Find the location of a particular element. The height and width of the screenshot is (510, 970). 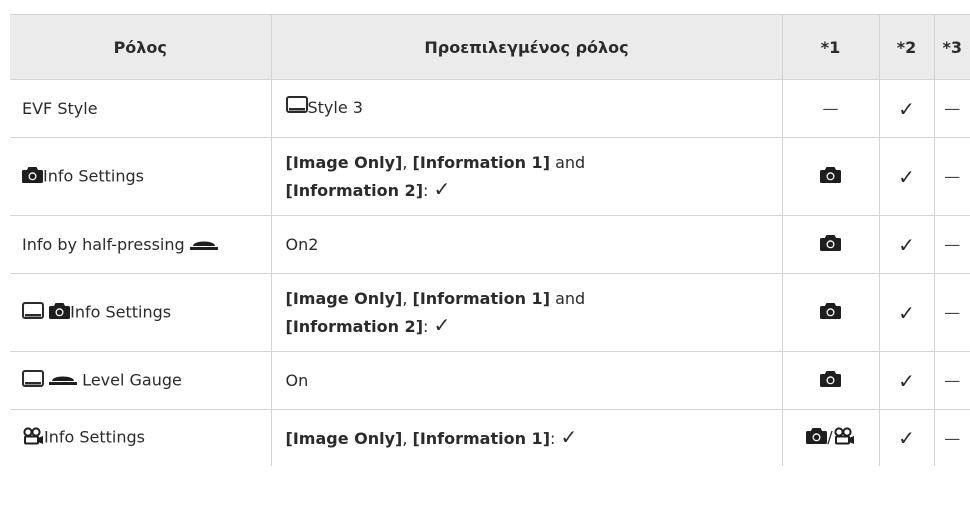

header-role: Ρόλος is located at coordinates (141, 47).